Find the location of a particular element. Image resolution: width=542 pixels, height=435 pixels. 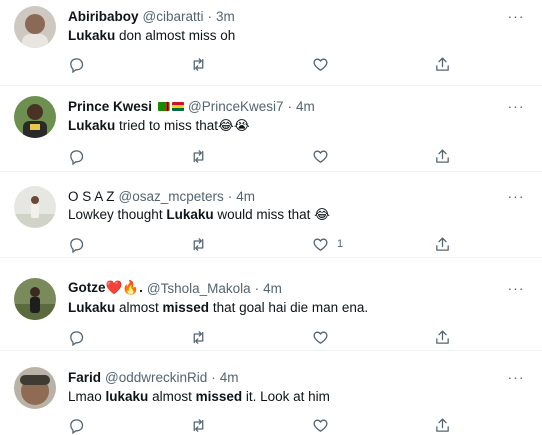

tweet-header: O S A Z @osaz_mcpeters · 4m is located at coordinates (161, 196).